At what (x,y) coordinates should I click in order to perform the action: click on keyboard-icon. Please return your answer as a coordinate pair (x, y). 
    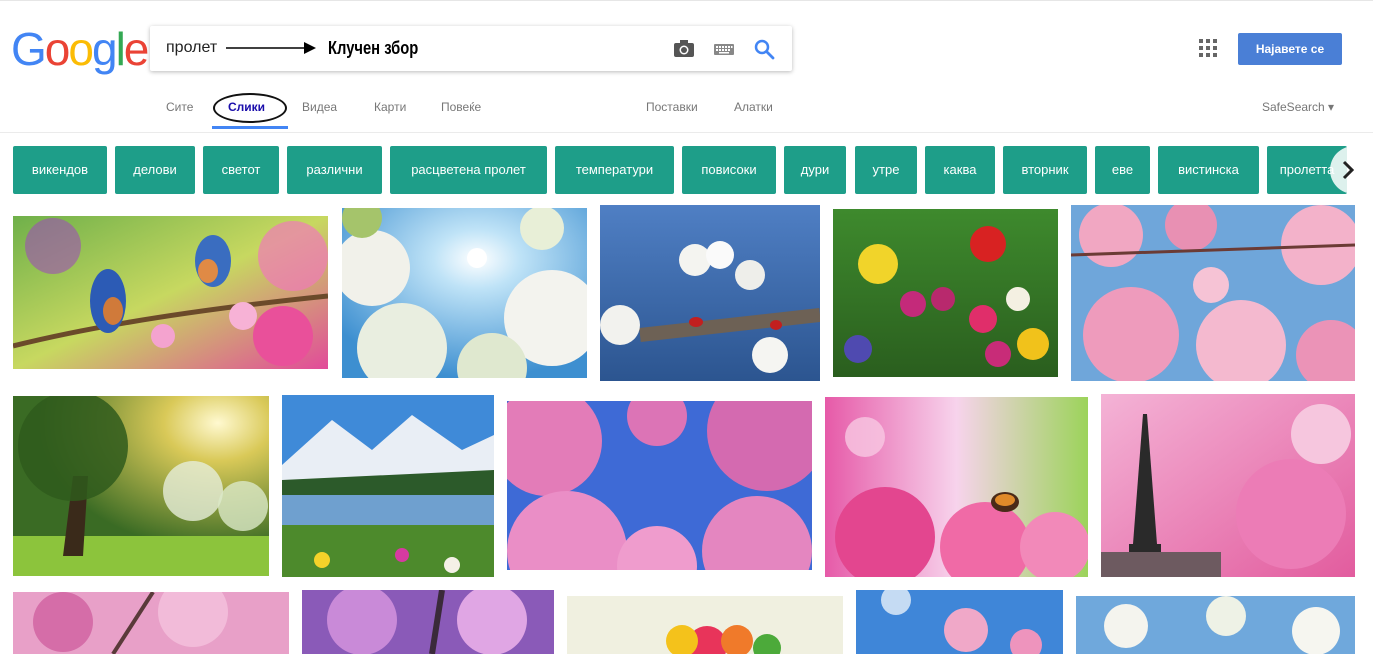
    Looking at the image, I should click on (724, 49).